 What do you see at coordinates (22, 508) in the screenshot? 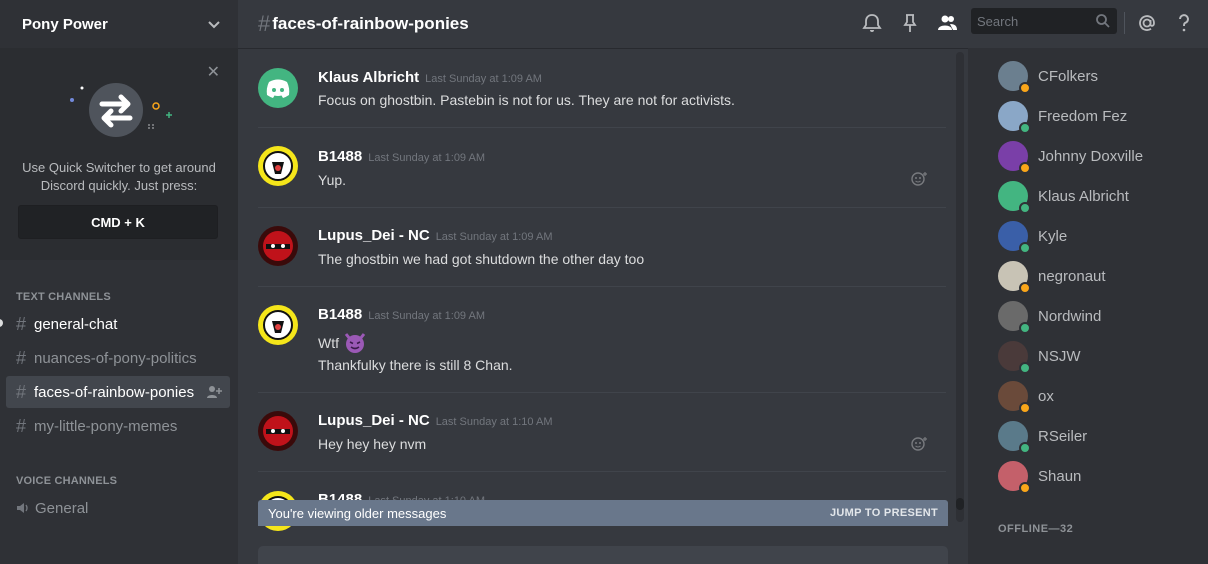
I see `speaker-icon` at bounding box center [22, 508].